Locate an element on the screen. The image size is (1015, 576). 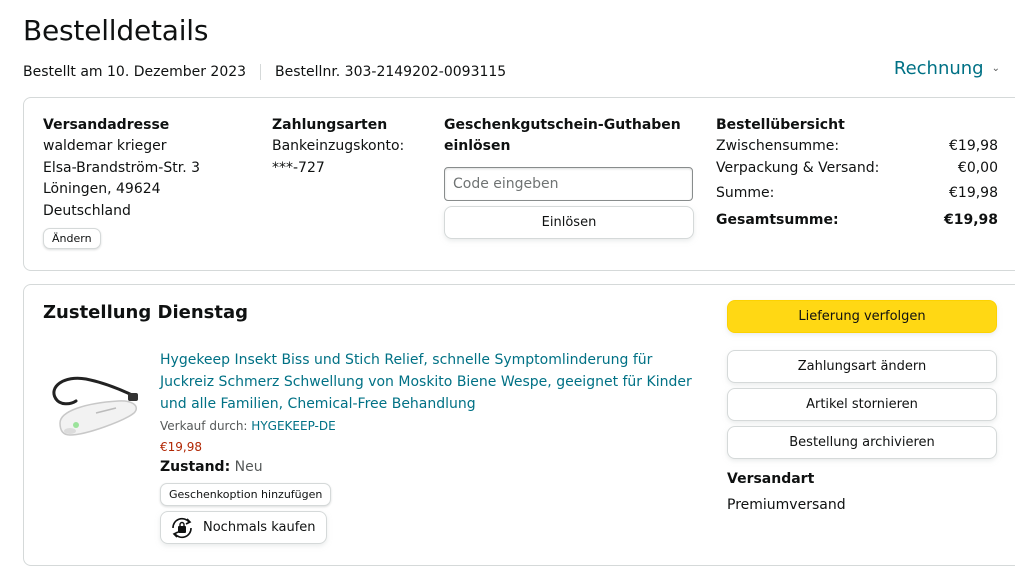
total-value: €19,98 is located at coordinates (970, 219).